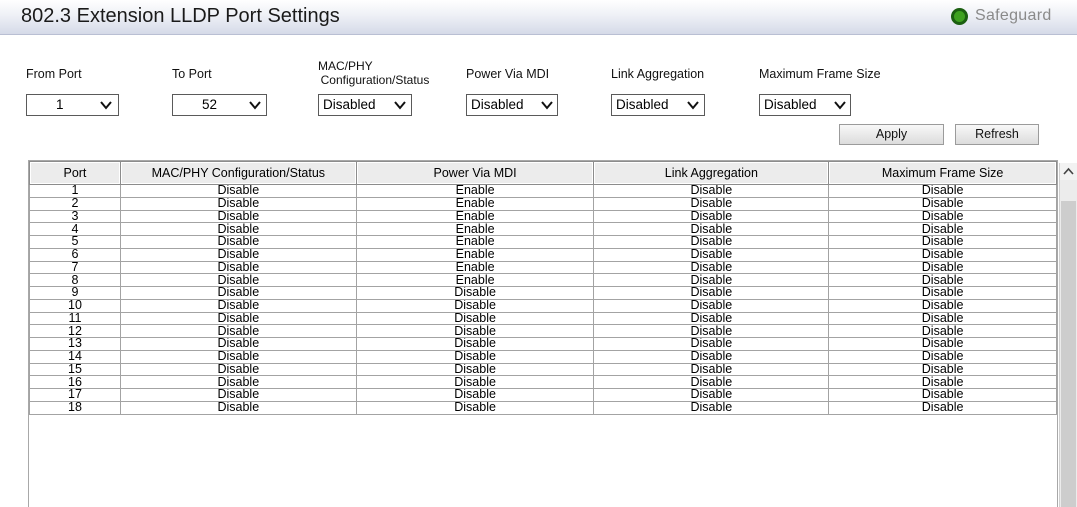 The width and height of the screenshot is (1077, 507). Describe the element at coordinates (508, 74) in the screenshot. I see `power-via-mdi-label: Power Via MDI` at that location.